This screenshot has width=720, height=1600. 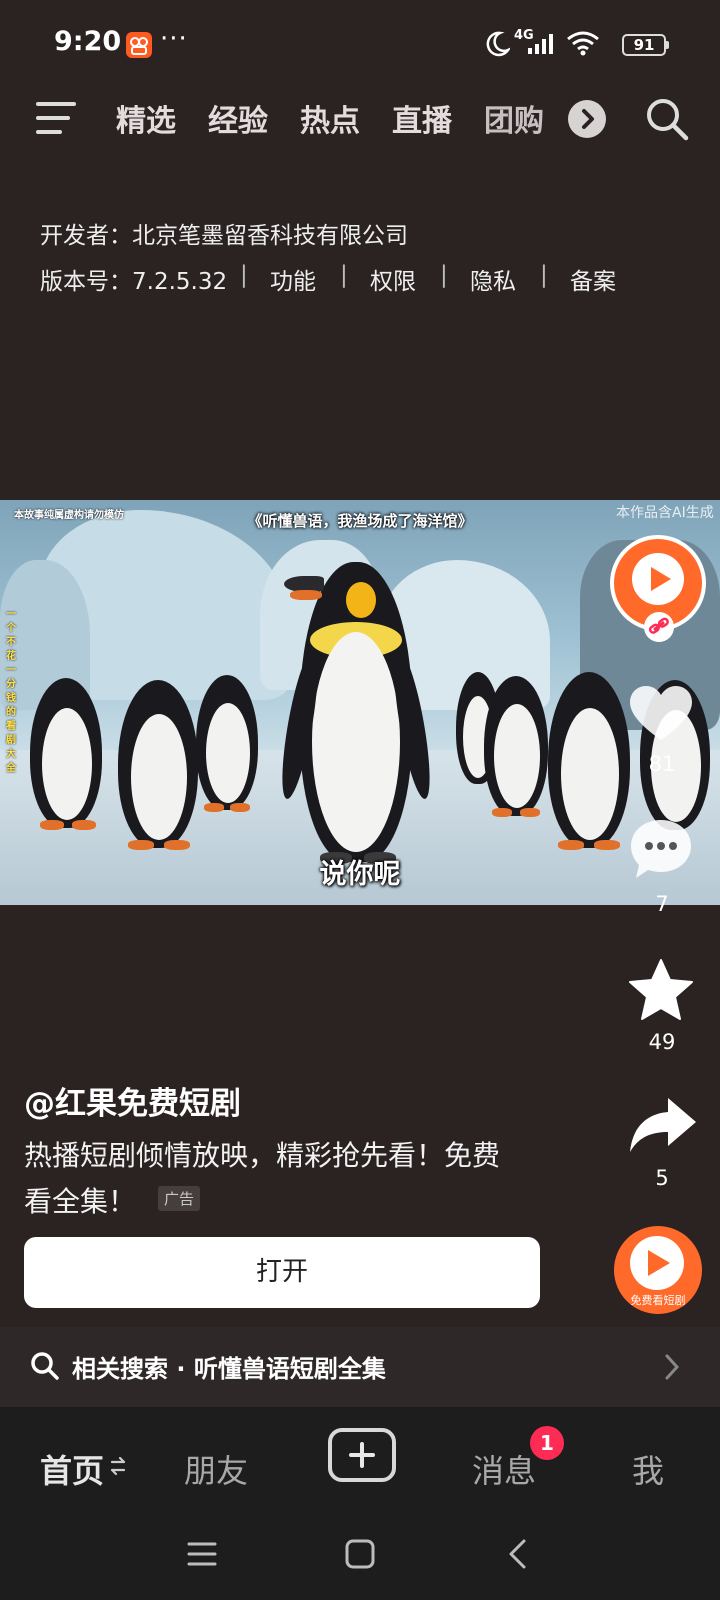 I want to click on description-line-1: 热播短剧倾情放映，精彩抢先看！免费, so click(x=262, y=1155).